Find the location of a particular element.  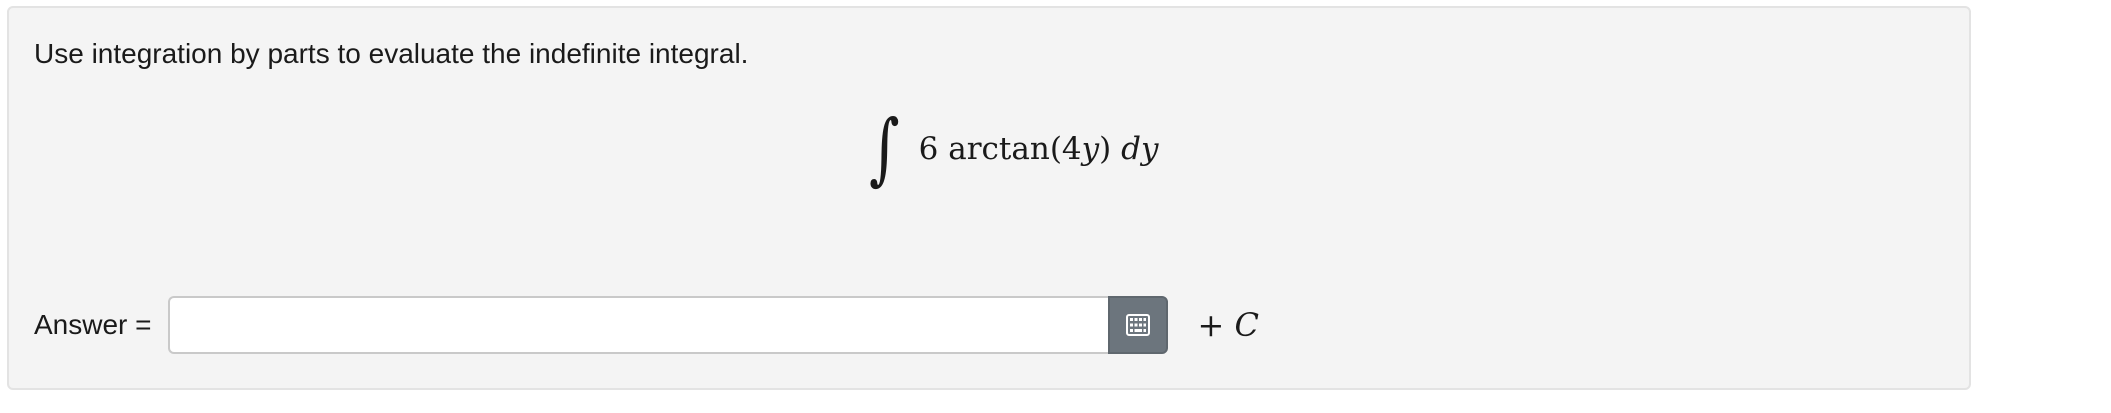

keypad-grid-icon is located at coordinates (1137, 325).